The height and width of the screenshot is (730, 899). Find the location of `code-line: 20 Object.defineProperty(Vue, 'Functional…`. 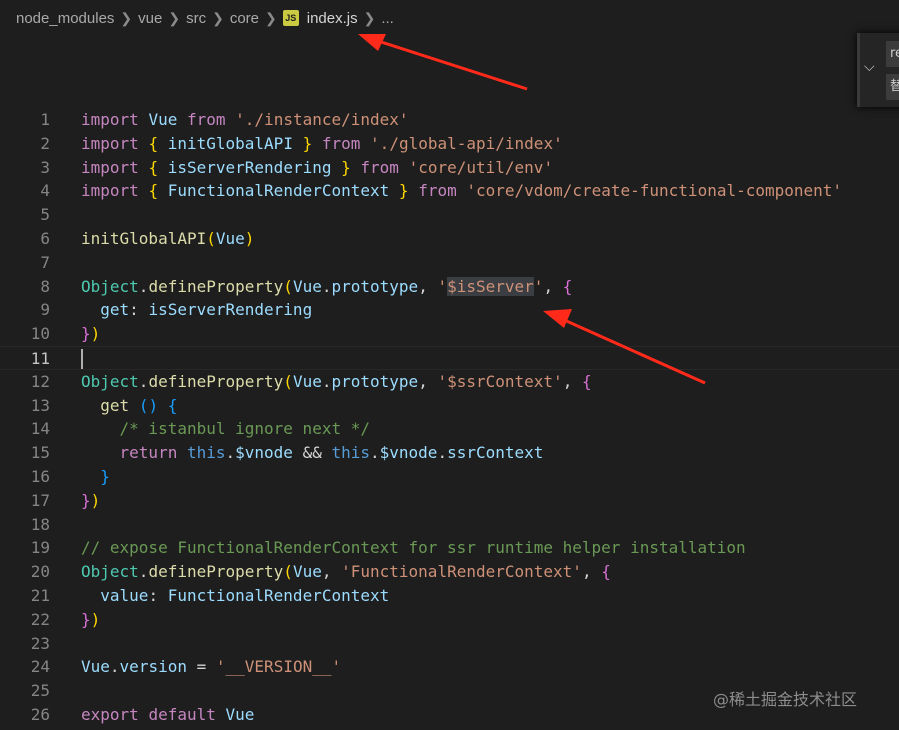

code-line: 20 Object.defineProperty(Vue, 'Functional… is located at coordinates (449, 572).